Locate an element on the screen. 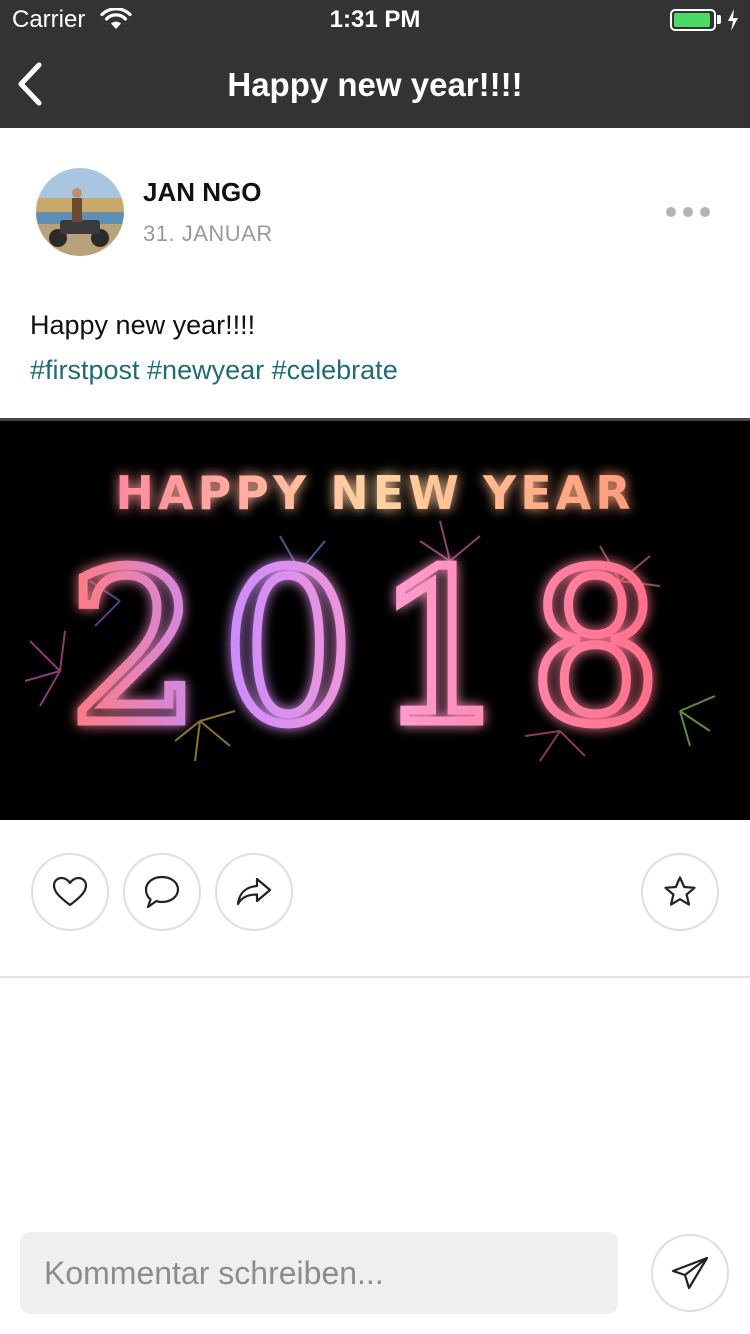  post-header: JAN NGO 31. JANUAR is located at coordinates (375, 203).